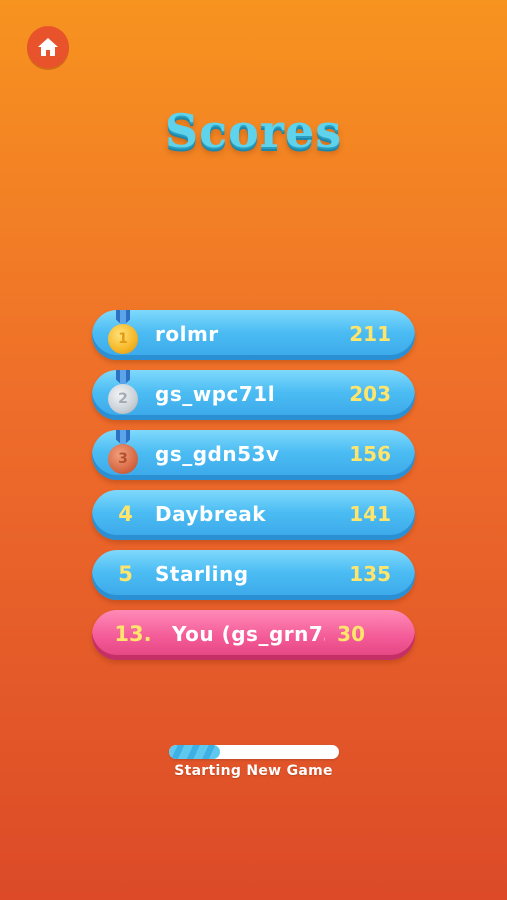 This screenshot has width=507, height=900. What do you see at coordinates (215, 394) in the screenshot?
I see `player-name: gs_wpc71l` at bounding box center [215, 394].